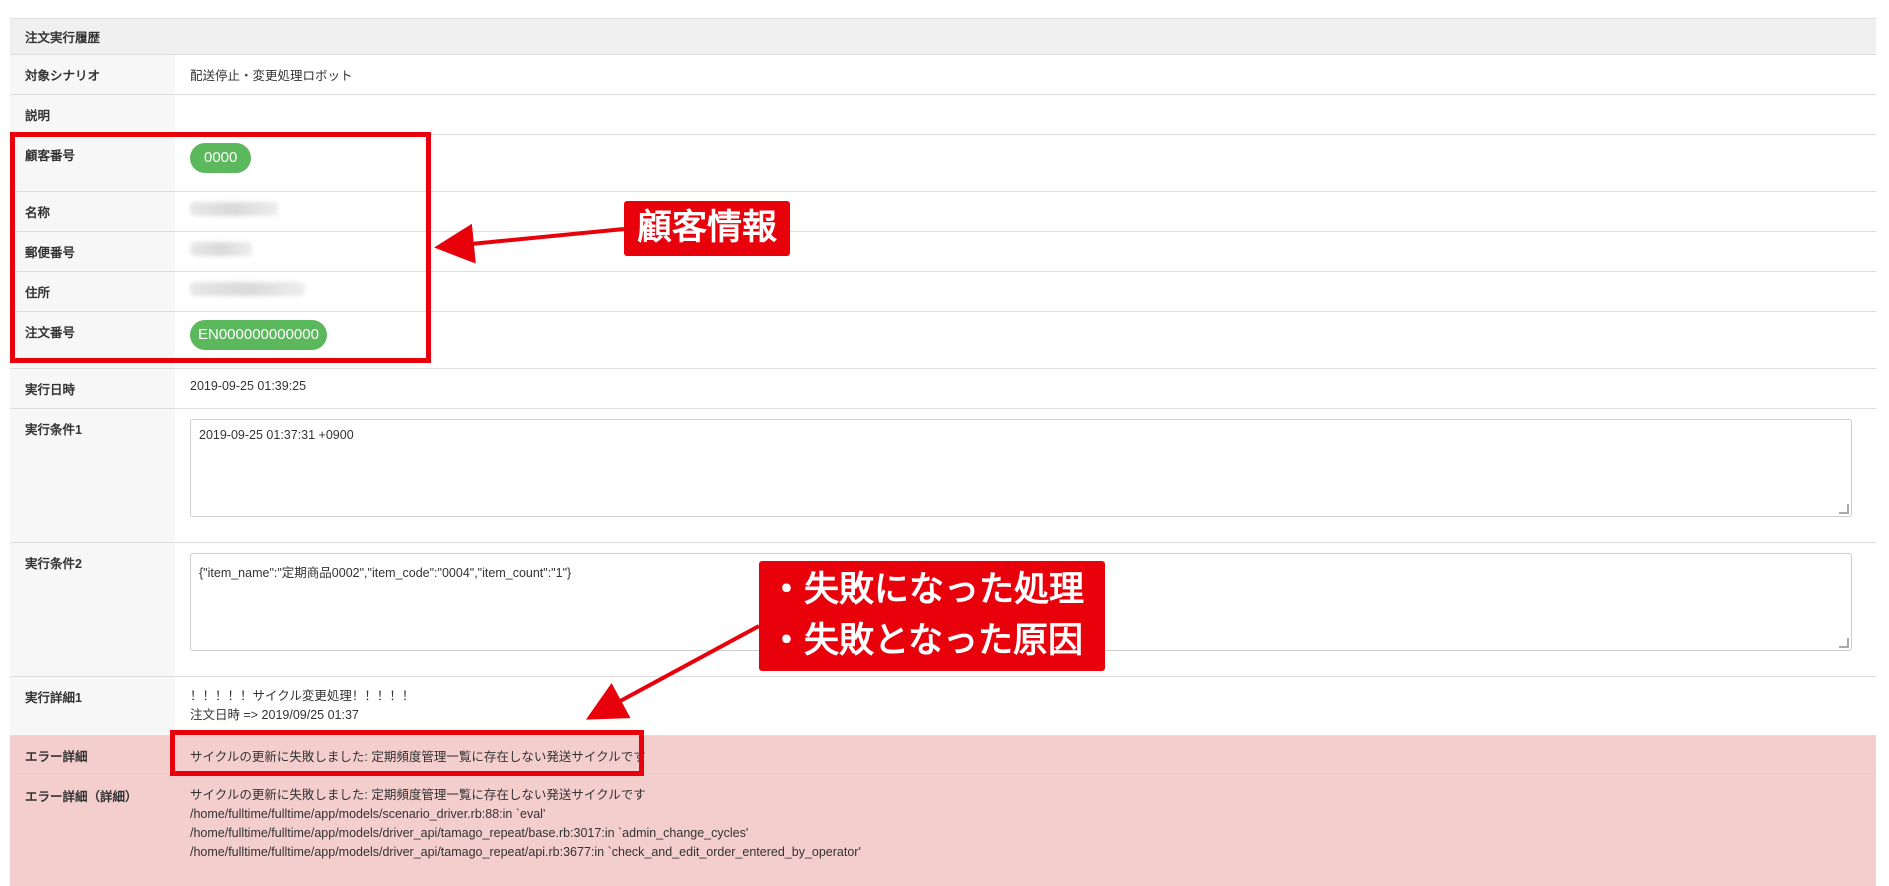  Describe the element at coordinates (529, 243) in the screenshot. I see `customer-info-arrow` at that location.